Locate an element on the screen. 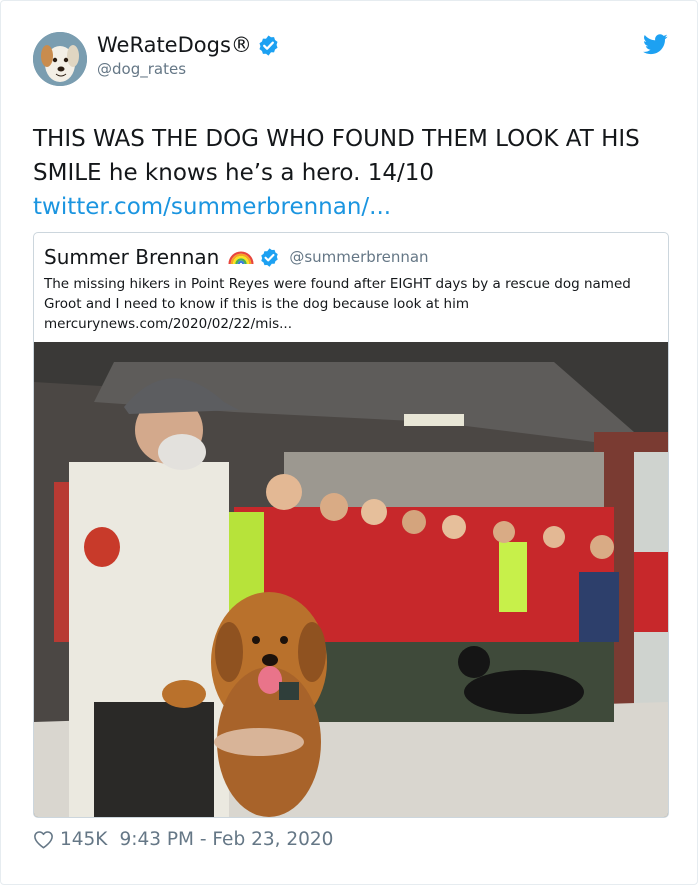 Image resolution: width=698 pixels, height=885 pixels. quoted-display-name: Summer Brennan is located at coordinates (131, 257).